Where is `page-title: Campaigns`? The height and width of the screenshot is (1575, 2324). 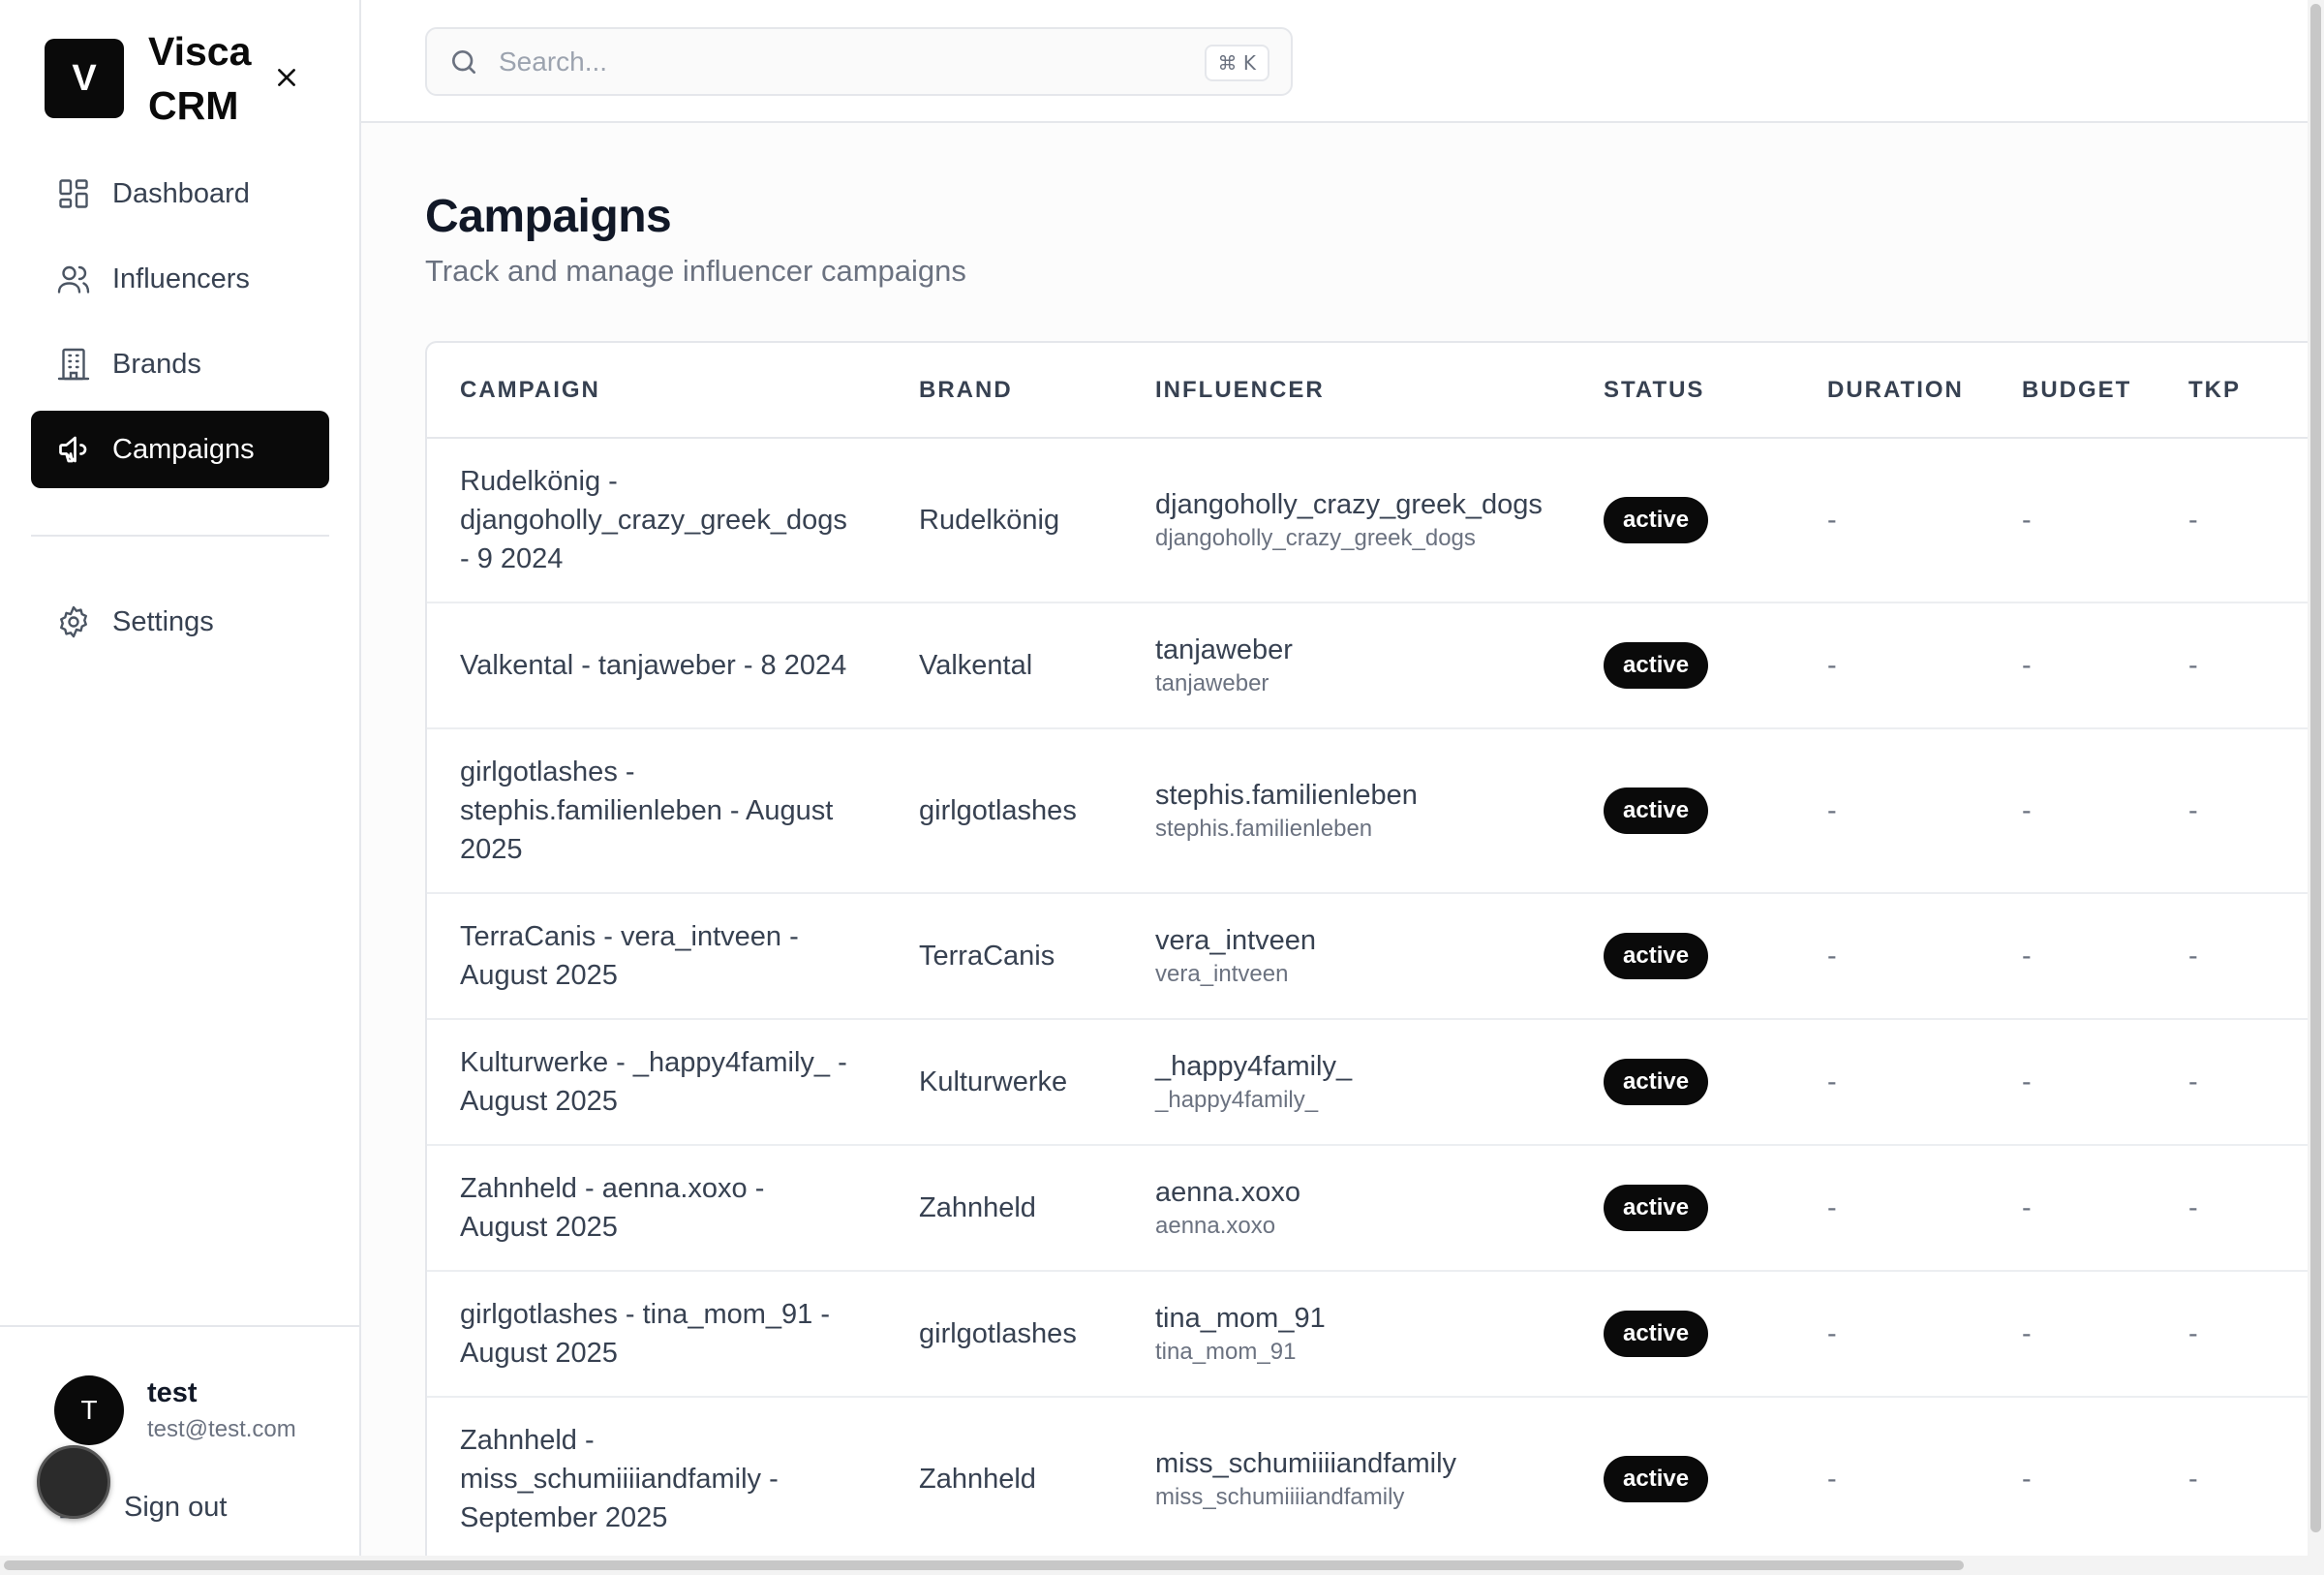 page-title: Campaigns is located at coordinates (549, 216).